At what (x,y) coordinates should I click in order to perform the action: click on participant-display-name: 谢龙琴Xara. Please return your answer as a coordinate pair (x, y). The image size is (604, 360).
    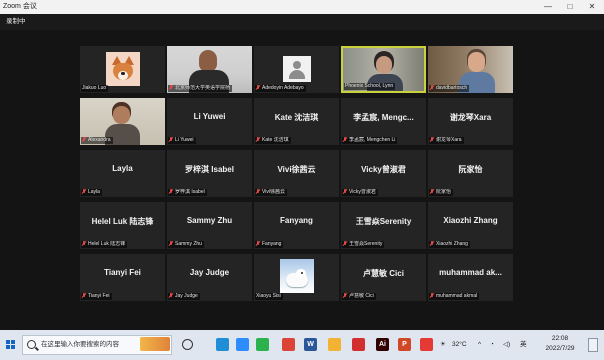
    Looking at the image, I should click on (470, 117).